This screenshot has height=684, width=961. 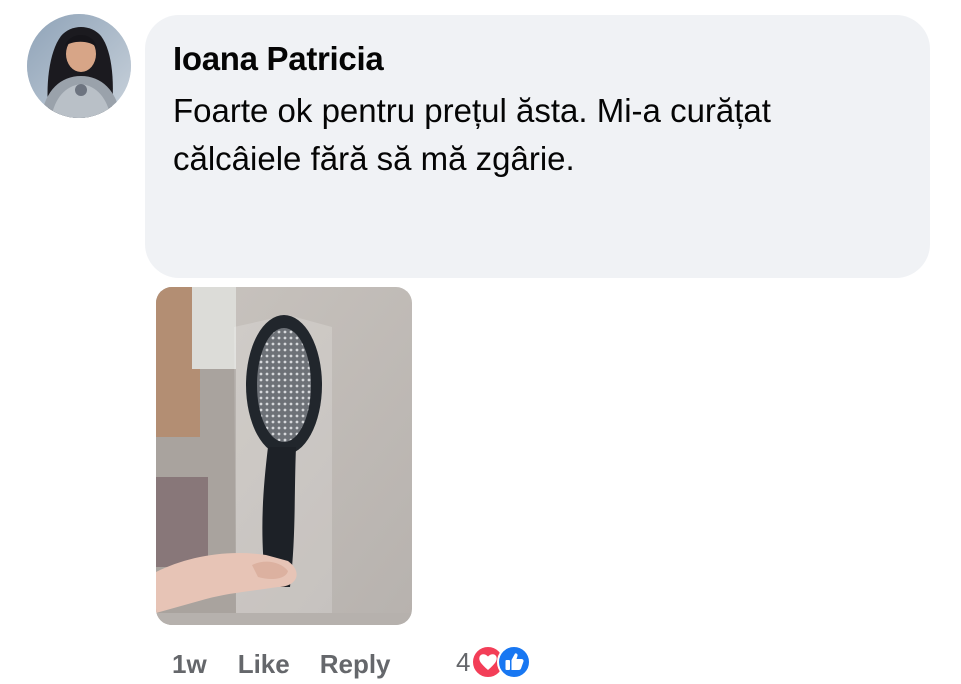 I want to click on user-avatar-photo, so click(x=79, y=66).